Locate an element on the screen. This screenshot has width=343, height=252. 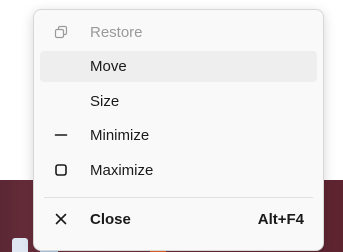
keyboard-shortcut: Alt+F4 is located at coordinates (280, 219).